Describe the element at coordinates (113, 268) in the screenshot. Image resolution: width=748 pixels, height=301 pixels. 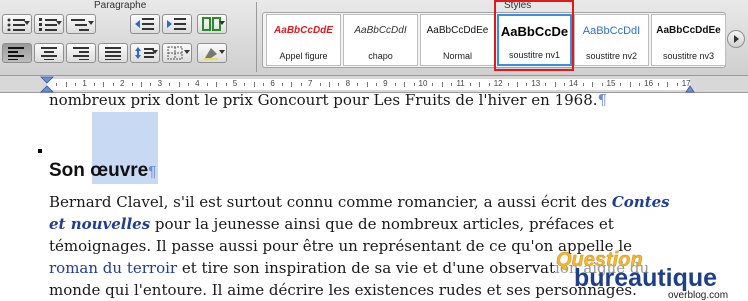
I see `text-link: roman du terroir` at that location.